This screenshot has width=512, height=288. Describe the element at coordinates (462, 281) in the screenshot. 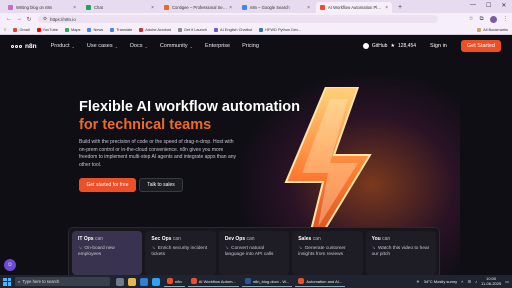

I see `tray-chevron-icon: ˄` at that location.